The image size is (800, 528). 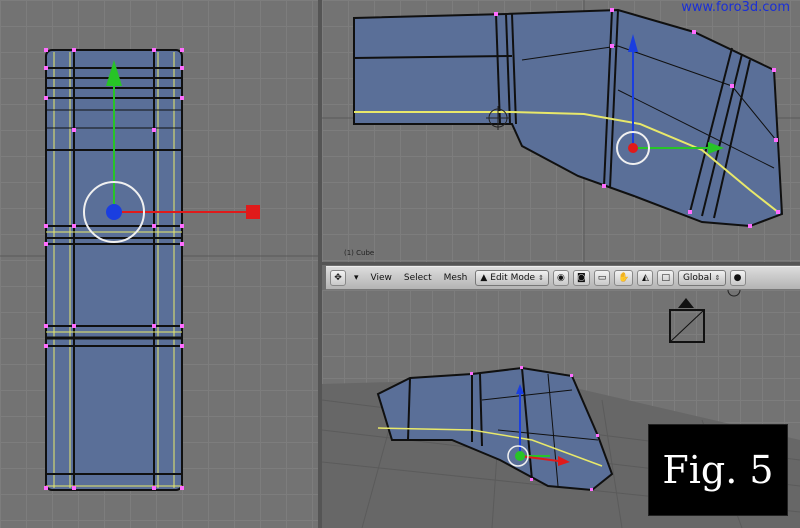 I want to click on hand-icon: ✋, so click(x=624, y=278).